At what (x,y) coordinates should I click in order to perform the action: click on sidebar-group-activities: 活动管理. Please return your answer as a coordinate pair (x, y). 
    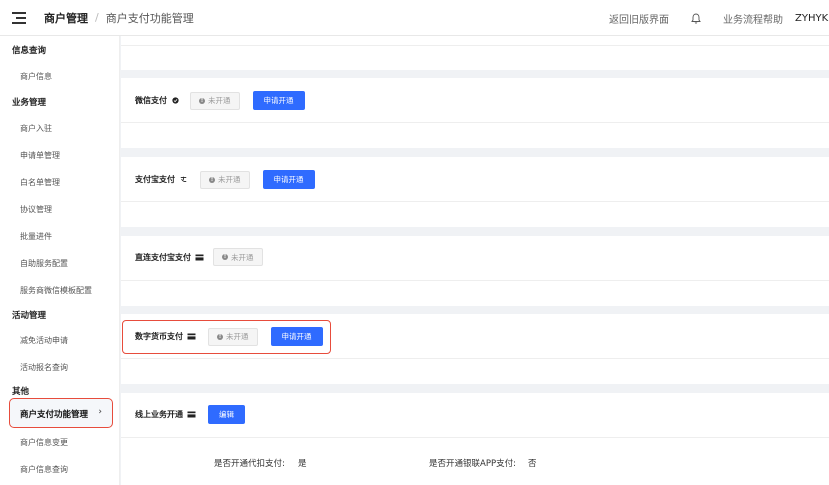
    Looking at the image, I should click on (29, 316).